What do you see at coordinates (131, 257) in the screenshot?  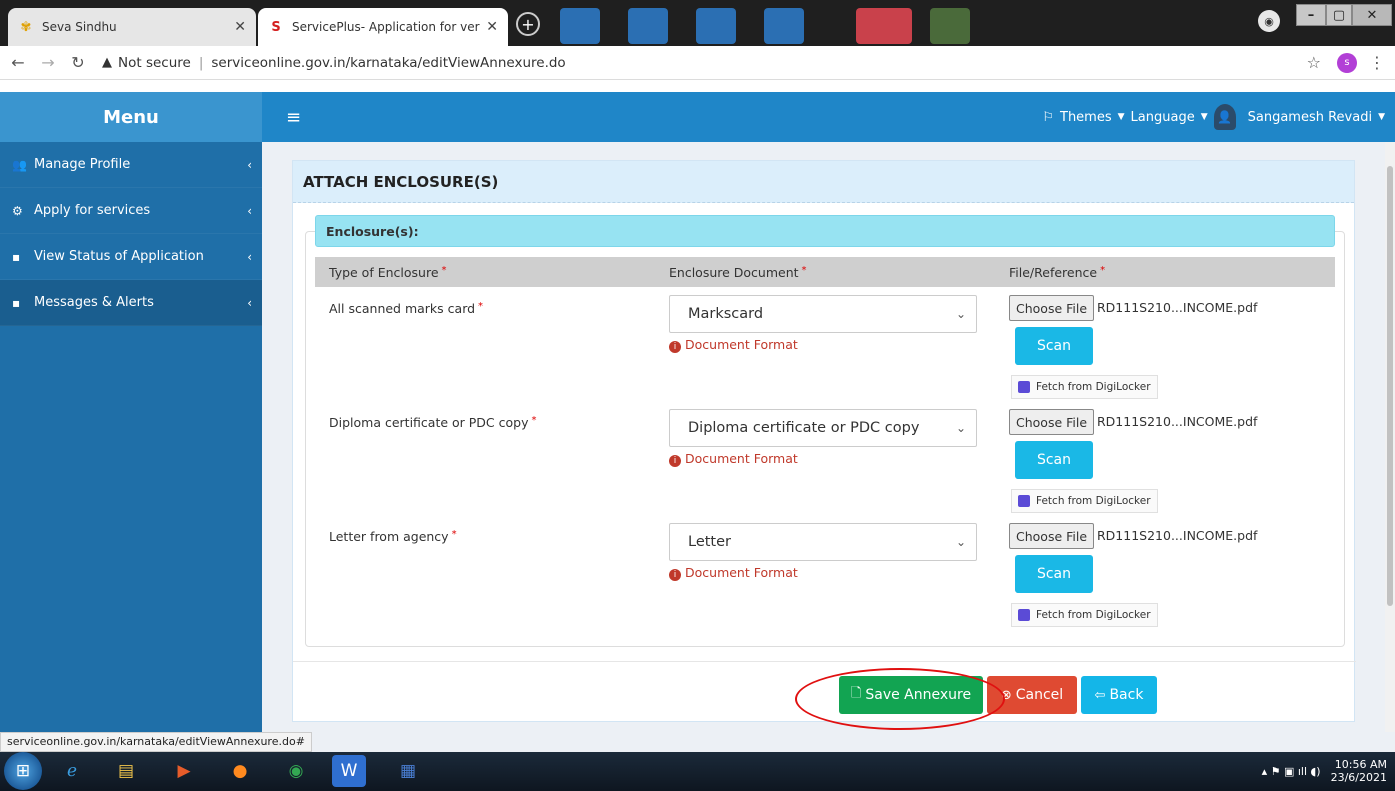 I see `sidebar-item-view-status: ▪ View Status of Application ‹` at bounding box center [131, 257].